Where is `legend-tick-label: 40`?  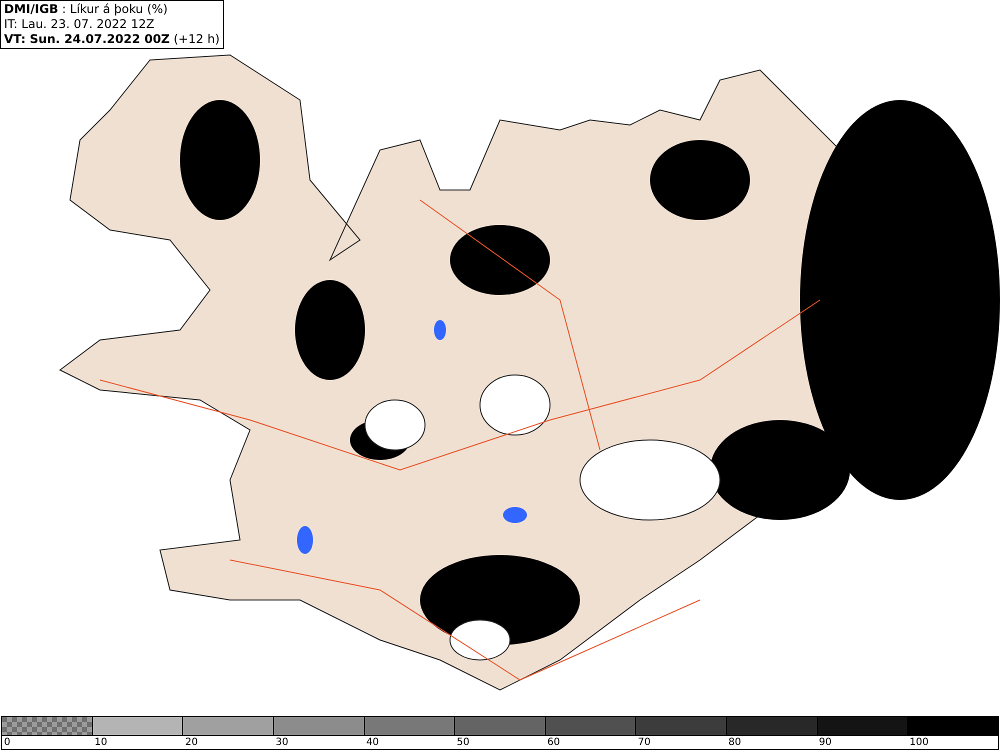 legend-tick-label: 40 is located at coordinates (372, 742).